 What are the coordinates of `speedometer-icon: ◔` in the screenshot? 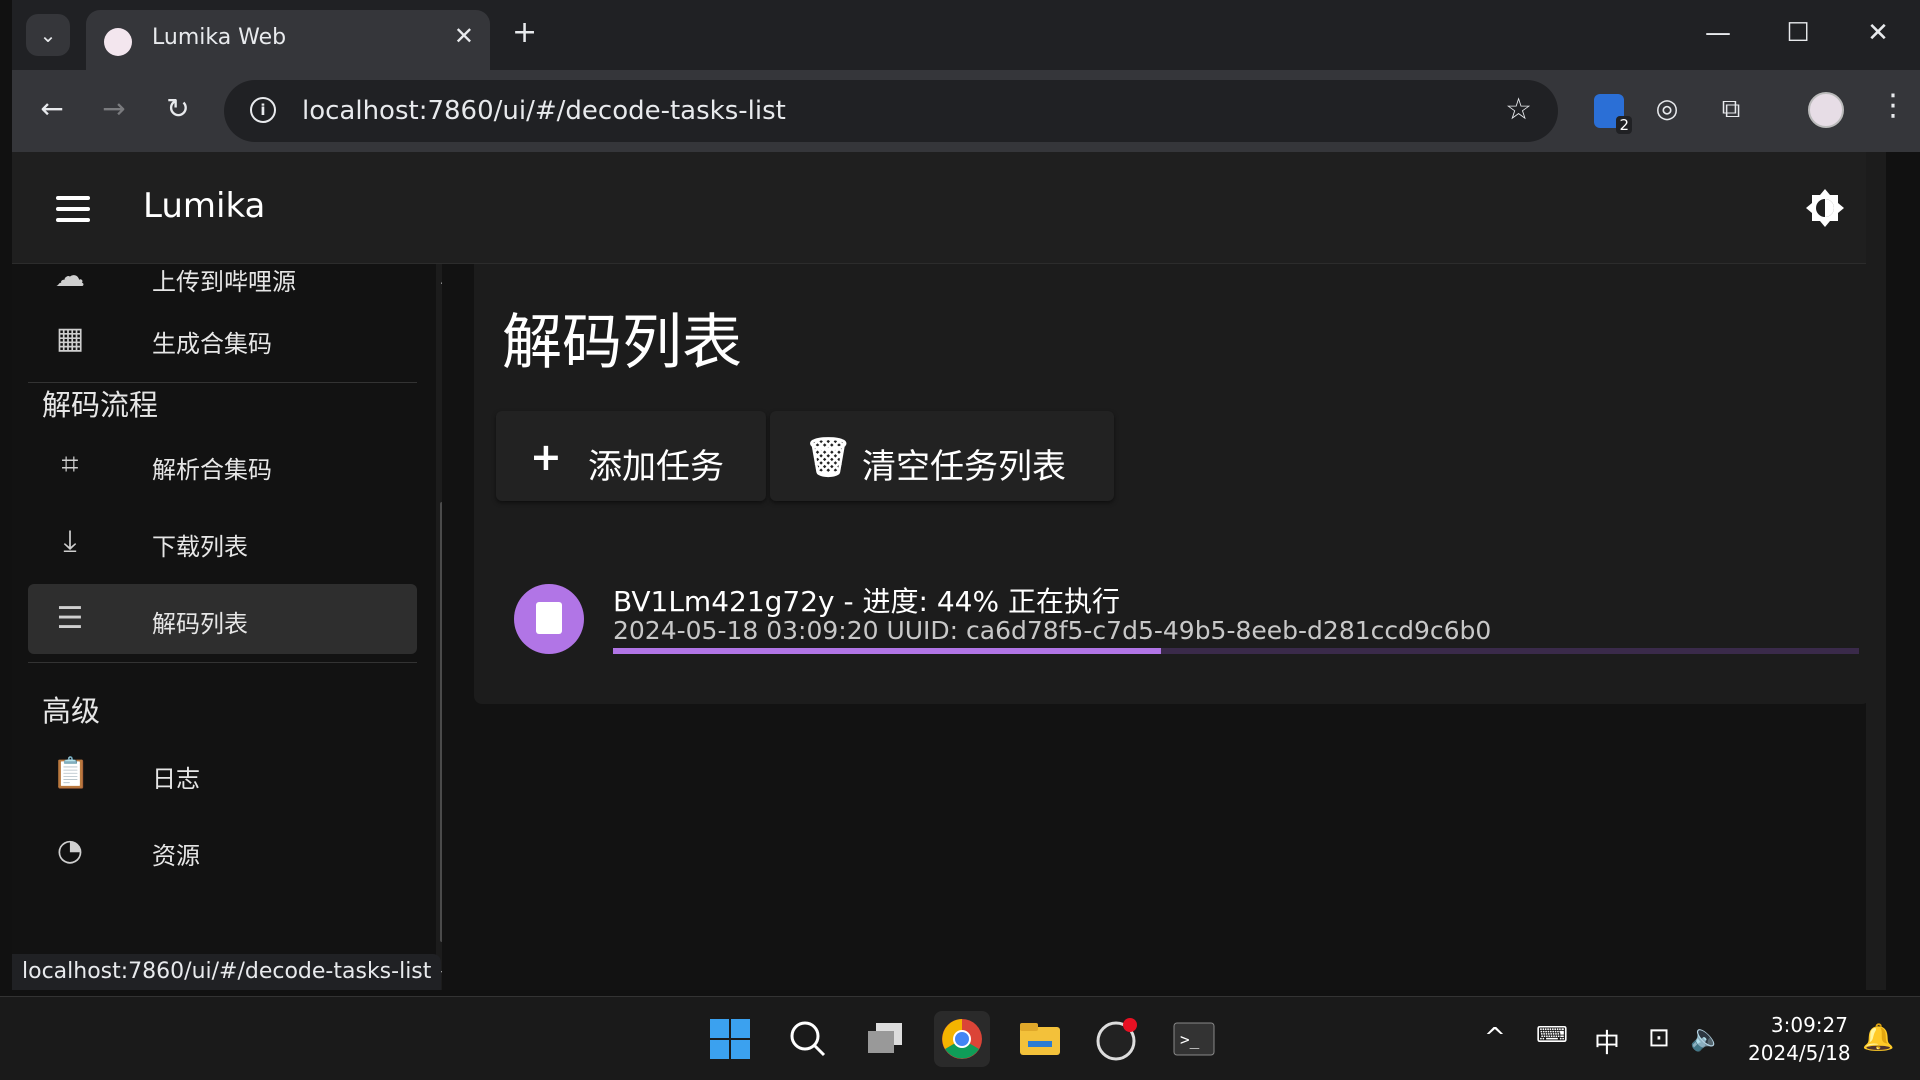 It's located at (70, 850).